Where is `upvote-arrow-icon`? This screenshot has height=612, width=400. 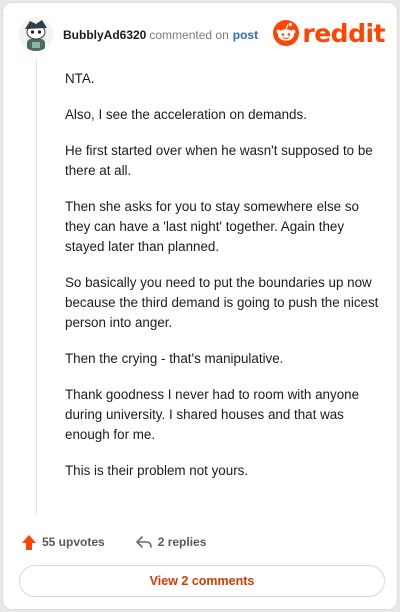 upvote-arrow-icon is located at coordinates (29, 542).